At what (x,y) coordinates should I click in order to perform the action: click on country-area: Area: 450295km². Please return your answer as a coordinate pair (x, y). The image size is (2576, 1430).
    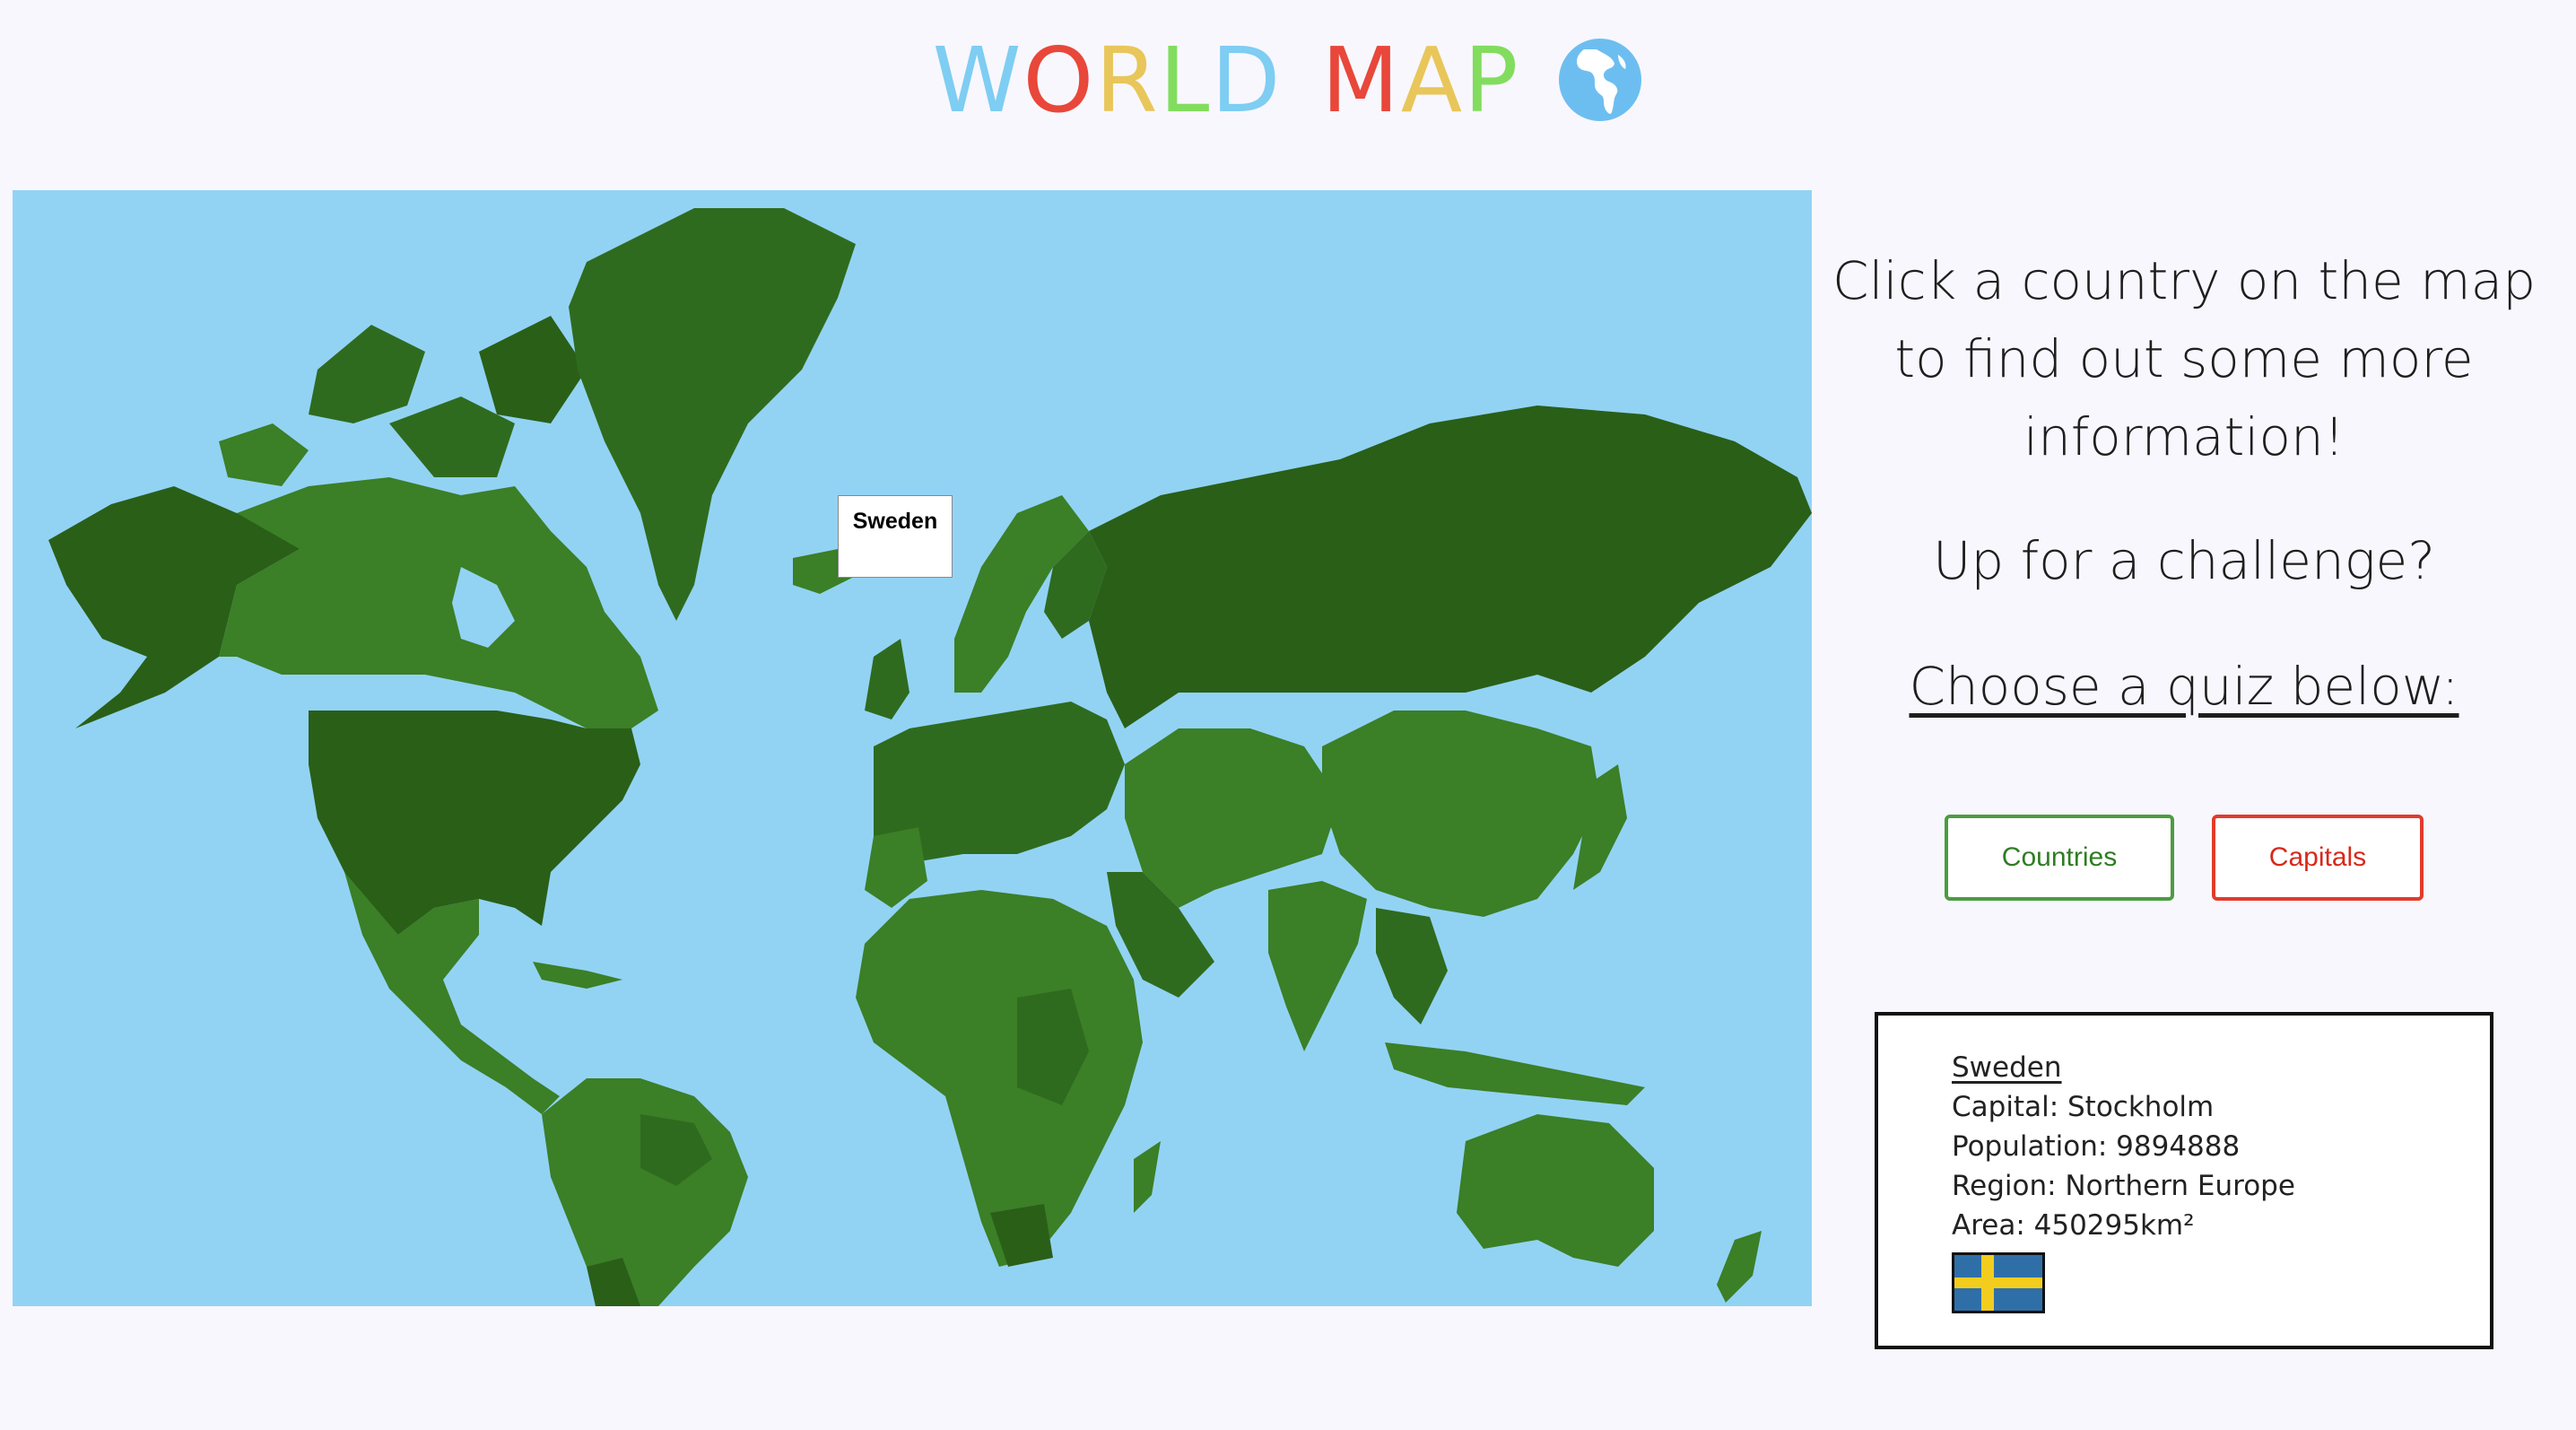
    Looking at the image, I should click on (2073, 1225).